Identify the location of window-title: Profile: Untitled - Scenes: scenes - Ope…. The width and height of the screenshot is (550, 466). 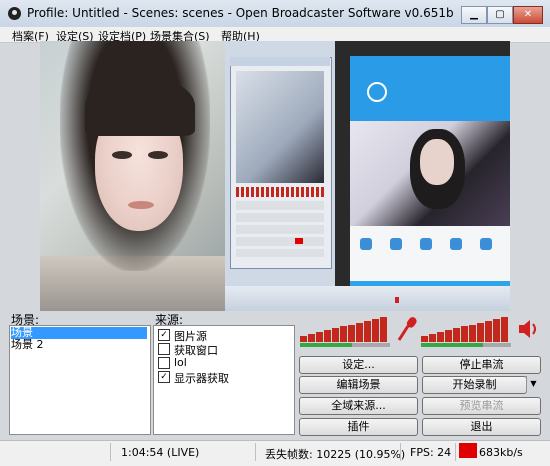
(240, 13).